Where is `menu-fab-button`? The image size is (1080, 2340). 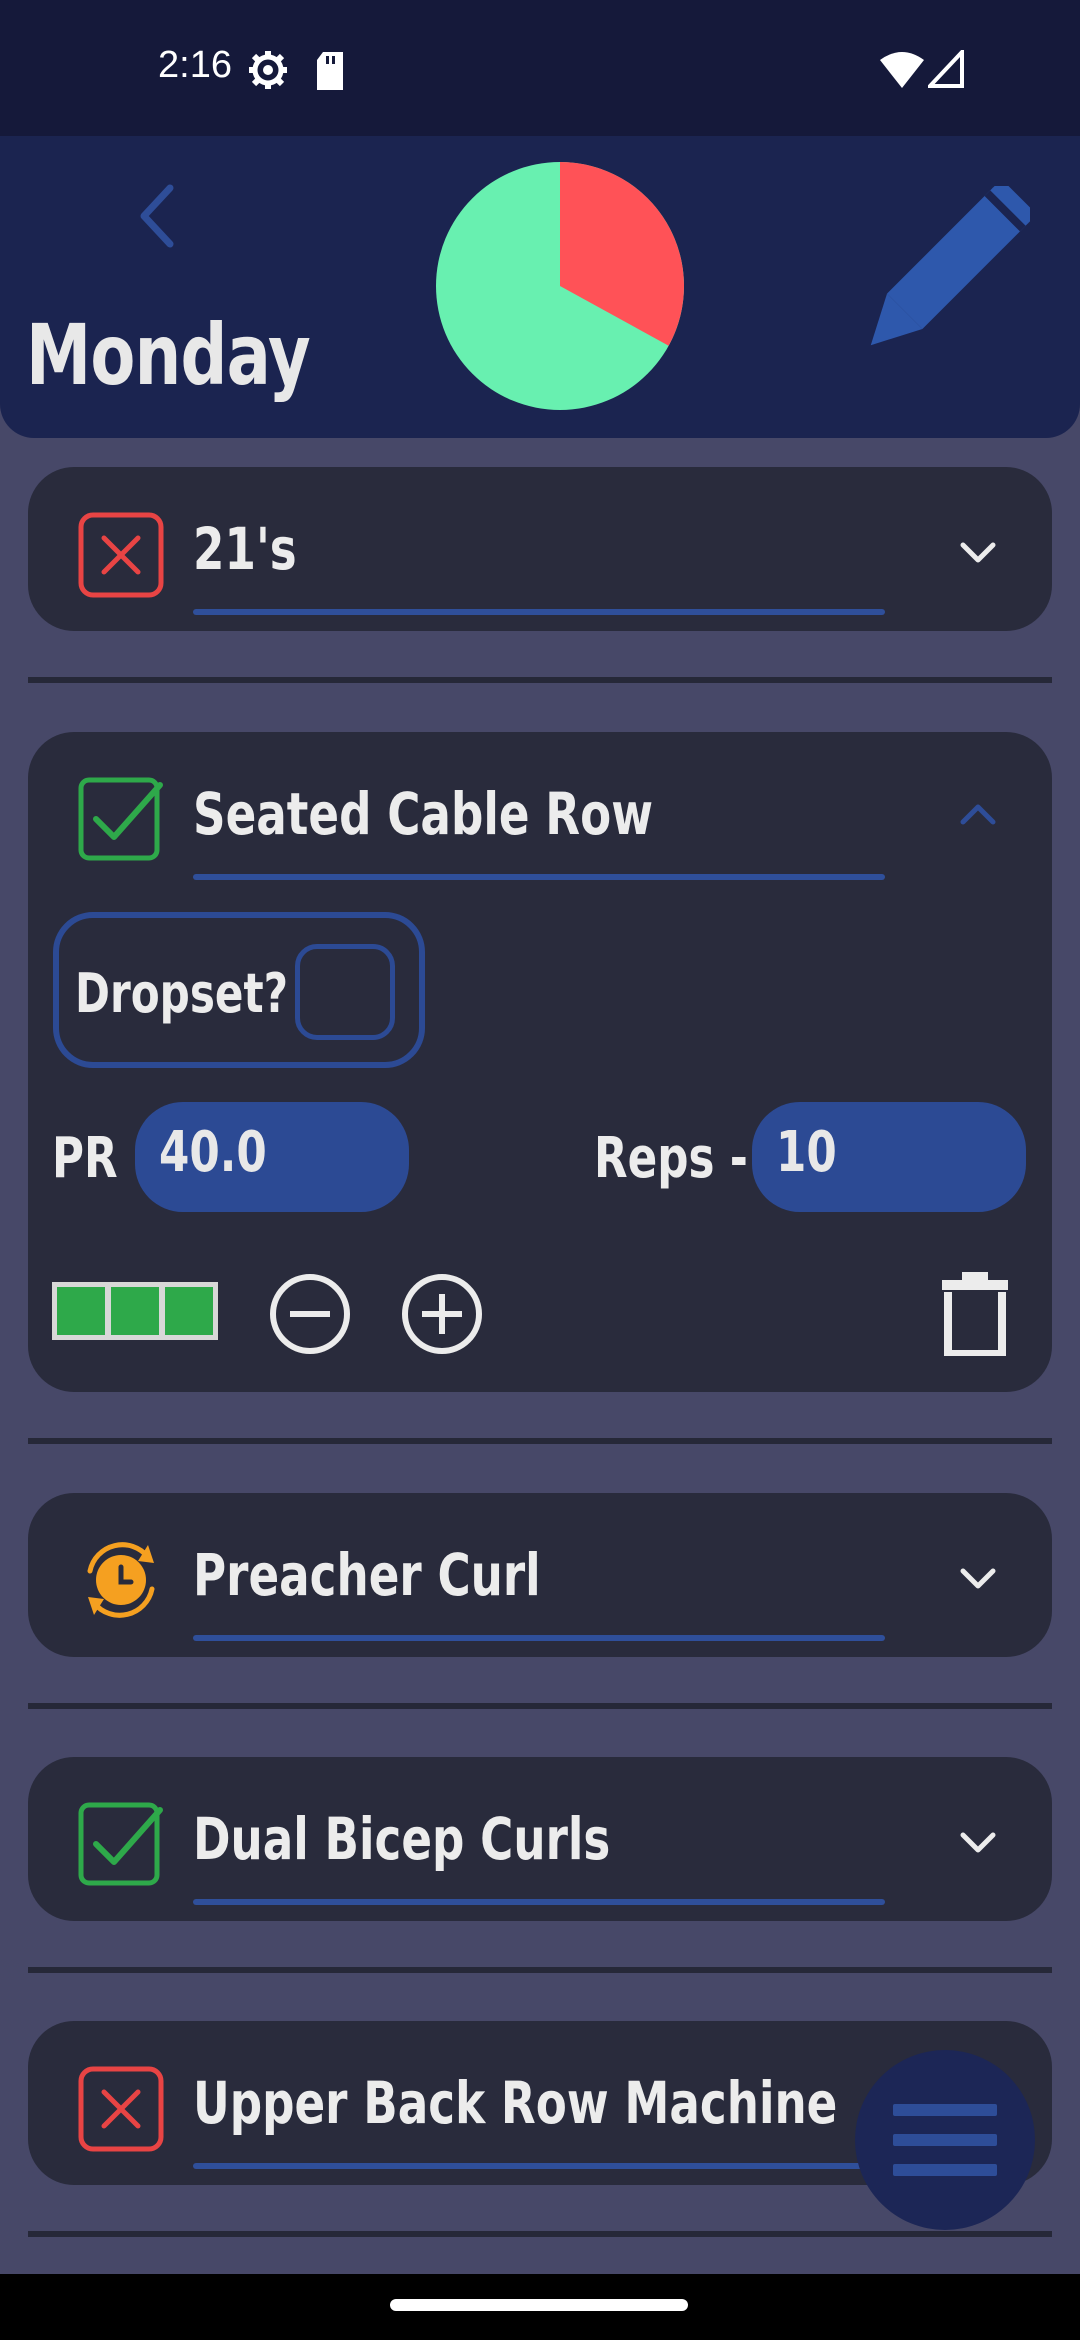 menu-fab-button is located at coordinates (945, 2140).